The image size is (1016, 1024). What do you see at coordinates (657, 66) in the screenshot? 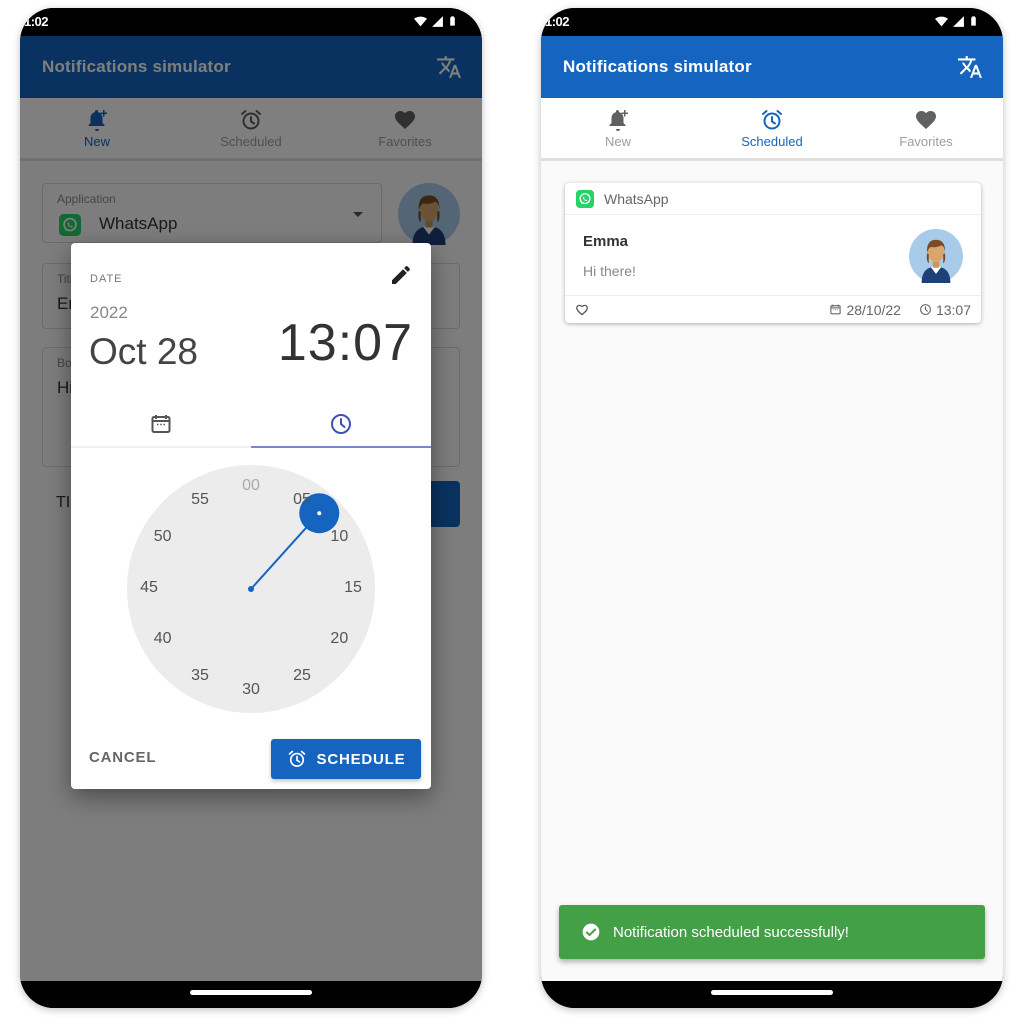
I see `app-title: Notifications simulator` at bounding box center [657, 66].